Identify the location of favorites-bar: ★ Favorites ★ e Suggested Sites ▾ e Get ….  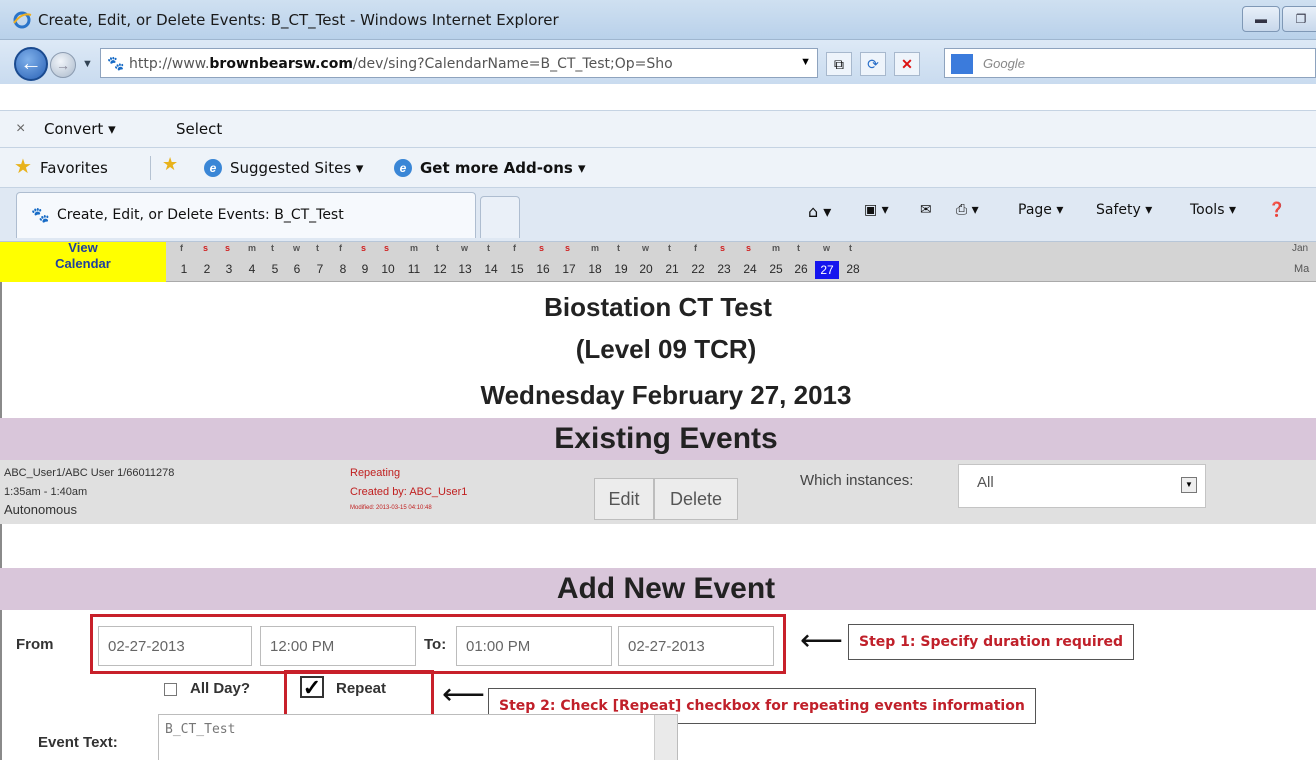
(658, 168).